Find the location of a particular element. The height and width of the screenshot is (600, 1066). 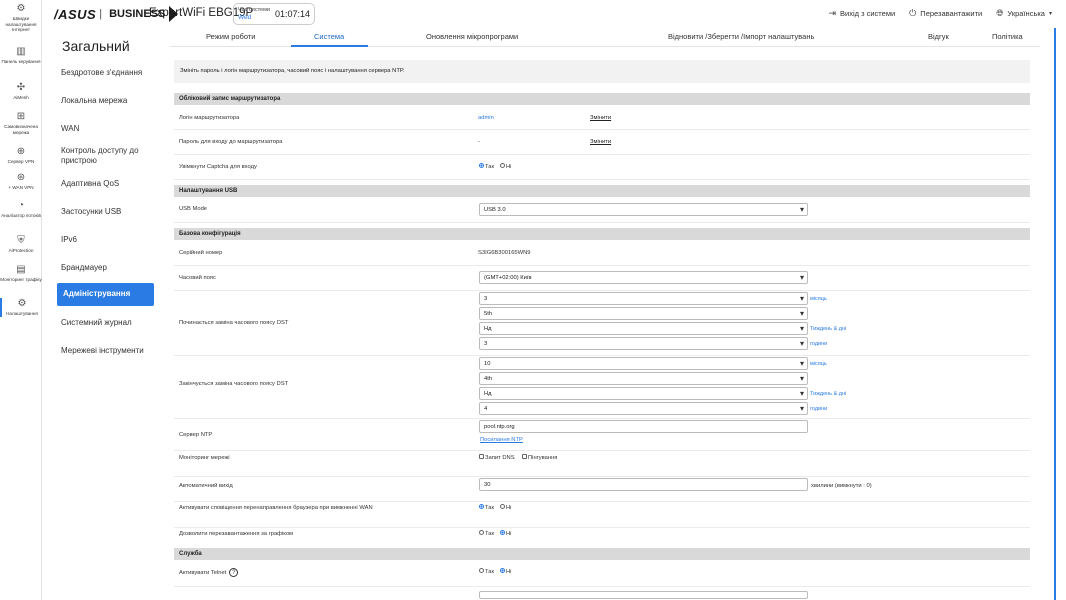

redirect-no-radio: Ні is located at coordinates (506, 508).